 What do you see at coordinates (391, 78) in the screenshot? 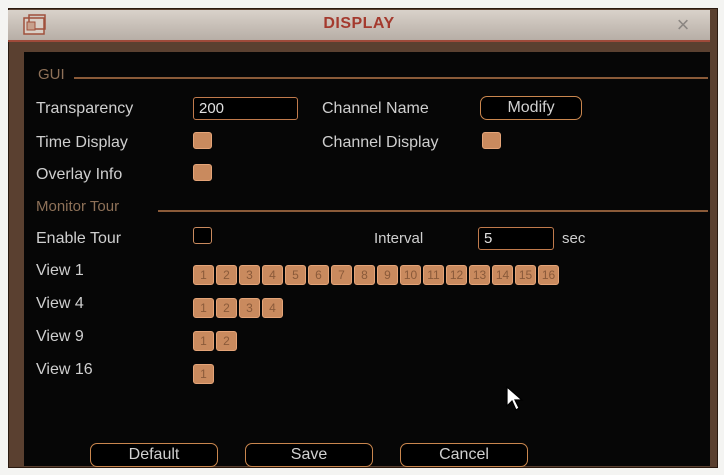
I see `section-gui-divider` at bounding box center [391, 78].